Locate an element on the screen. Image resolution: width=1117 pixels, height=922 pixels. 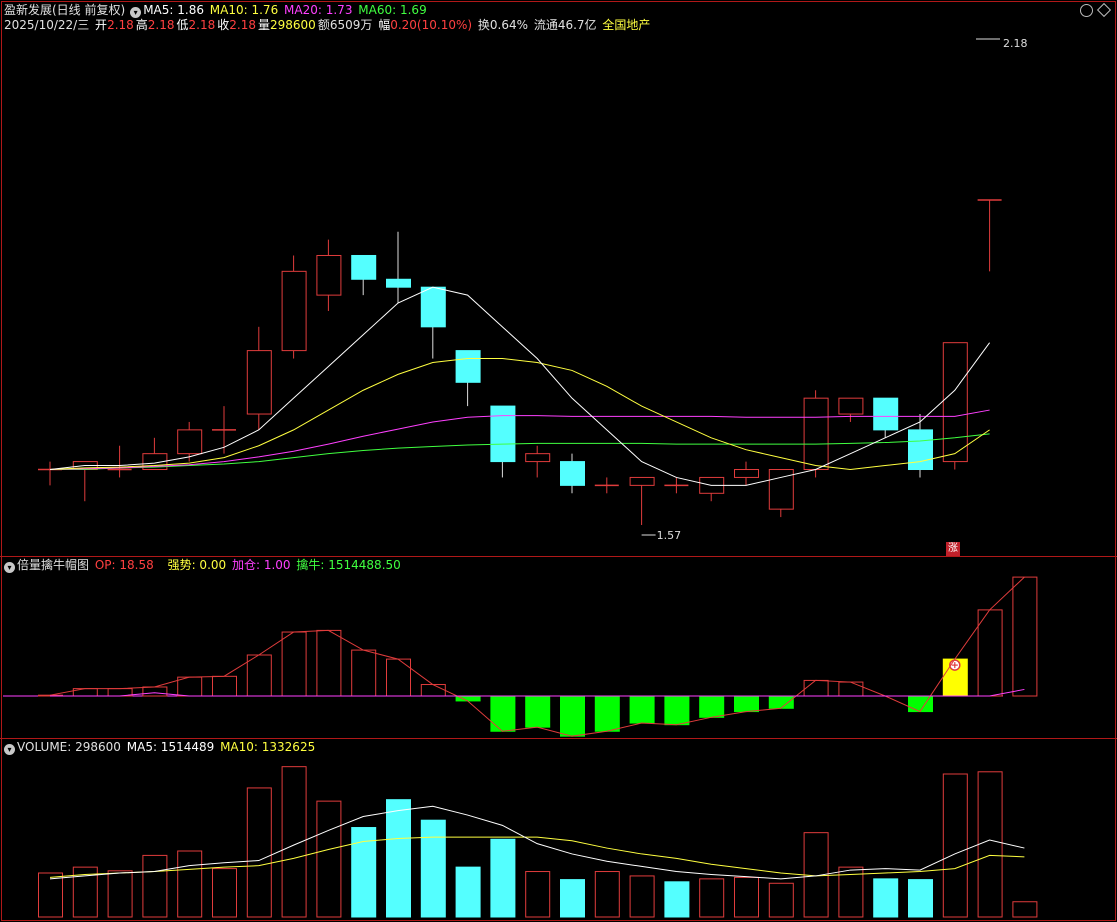
ma10-label: MA10: 1.76 is located at coordinates (244, 10).